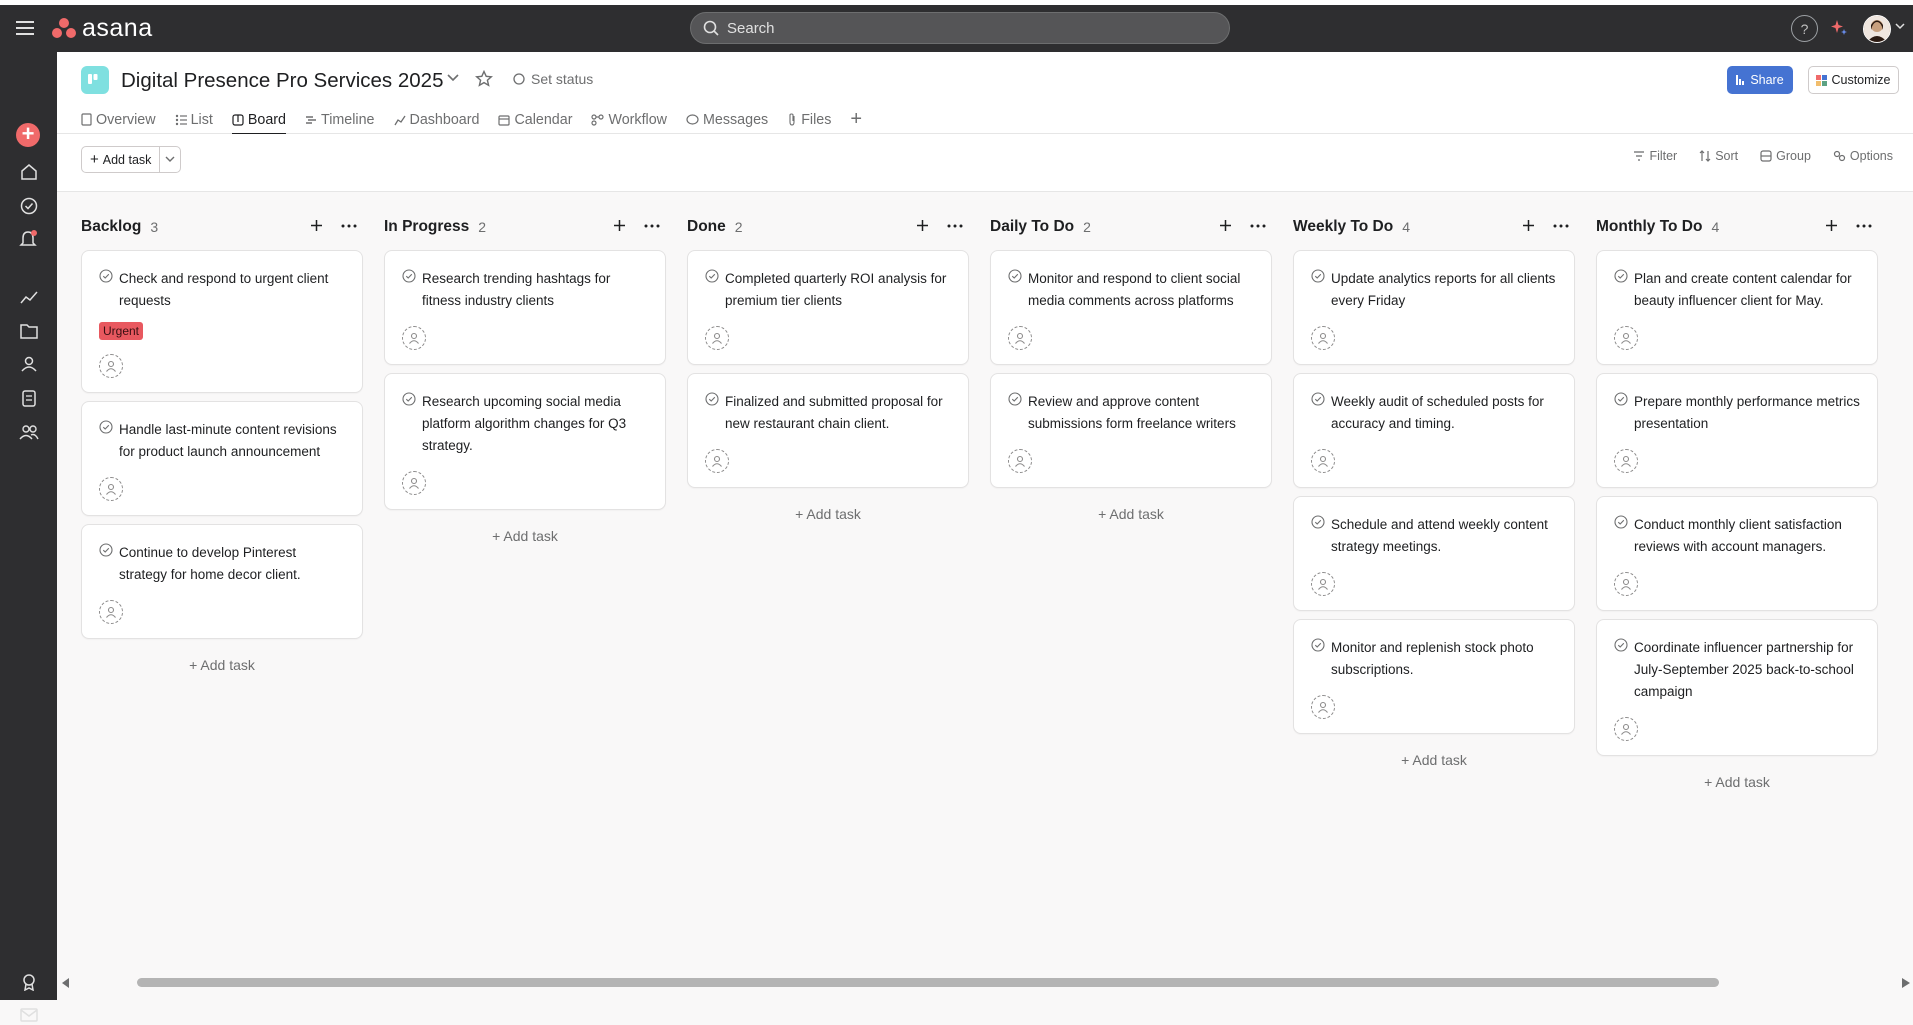 This screenshot has height=1025, width=1913. I want to click on help-button: ?, so click(1804, 28).